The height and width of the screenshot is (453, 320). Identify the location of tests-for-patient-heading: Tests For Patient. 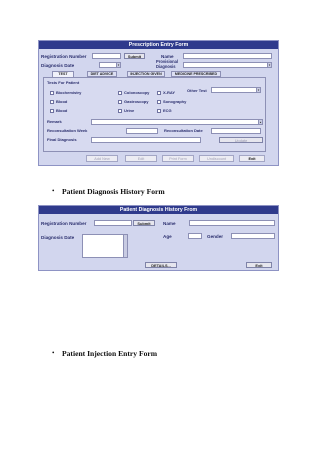
(63, 82).